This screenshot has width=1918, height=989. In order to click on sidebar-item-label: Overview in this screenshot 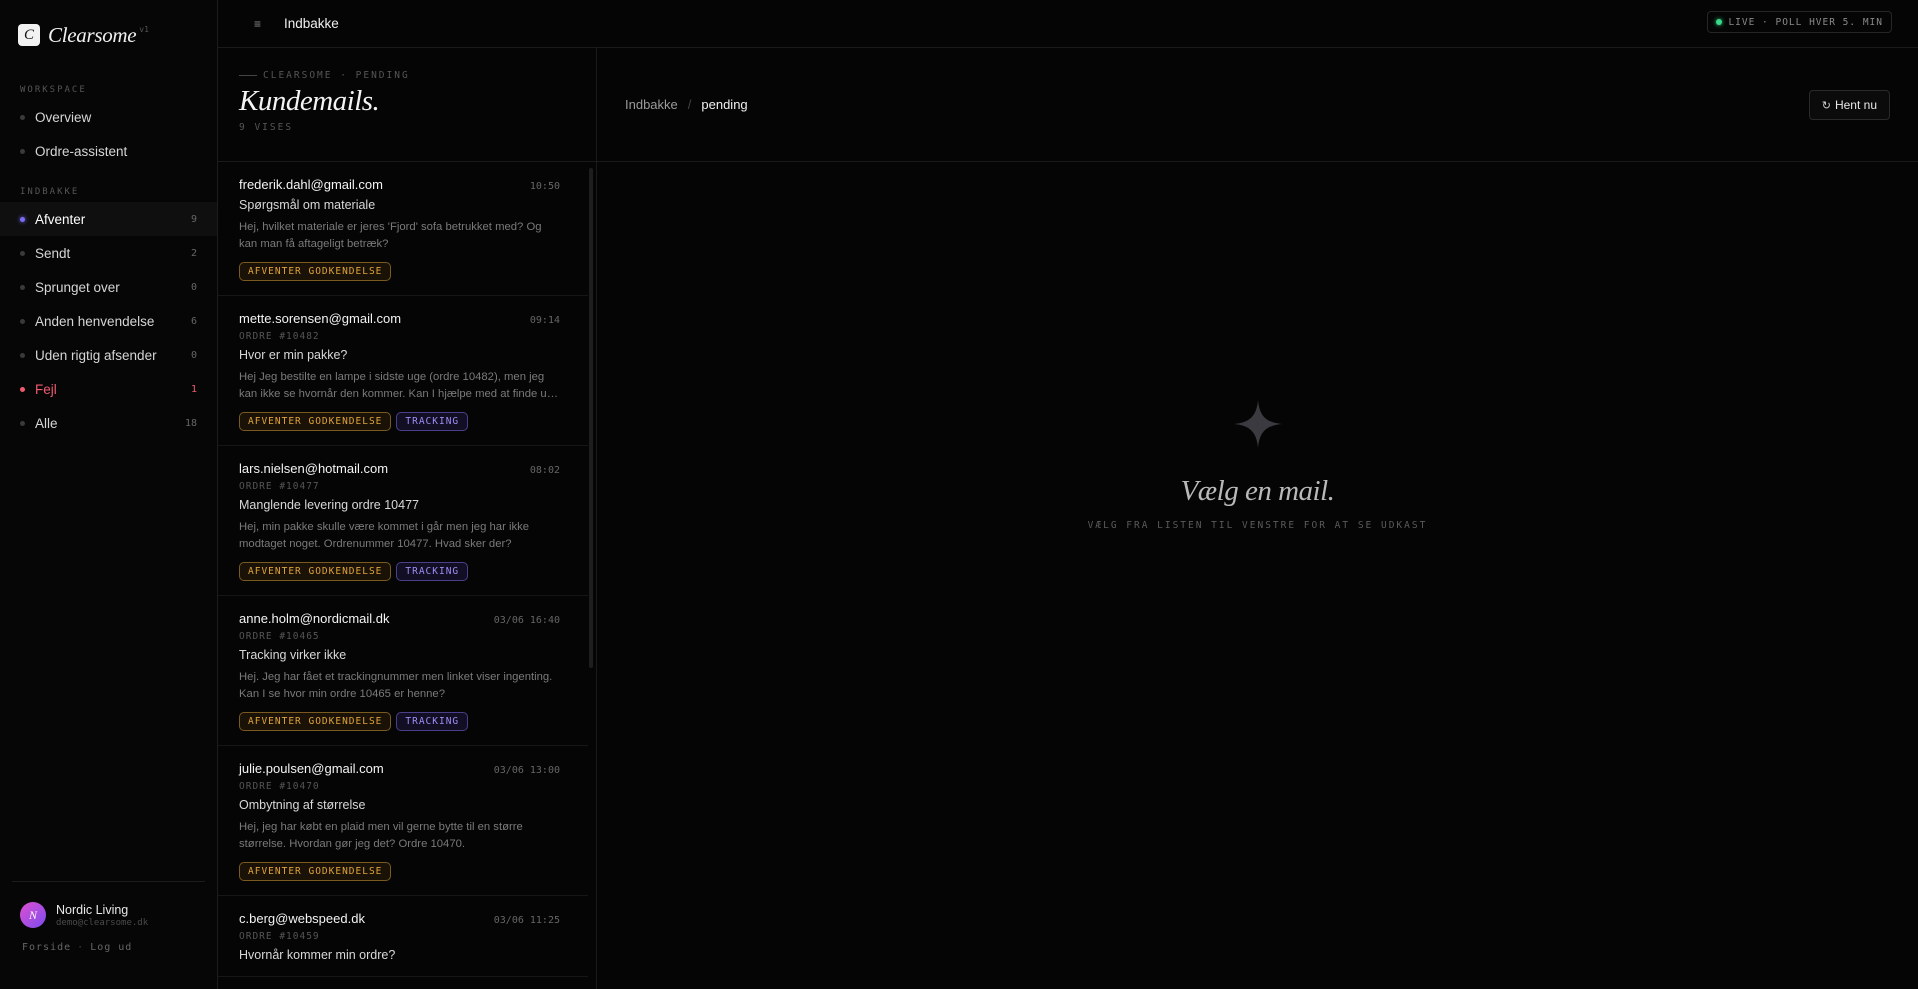, I will do `click(63, 117)`.